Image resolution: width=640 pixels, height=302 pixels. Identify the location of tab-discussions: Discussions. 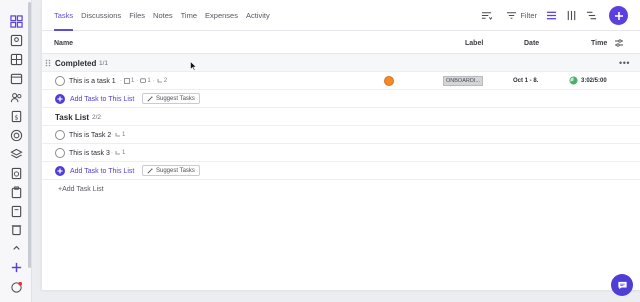
(101, 15).